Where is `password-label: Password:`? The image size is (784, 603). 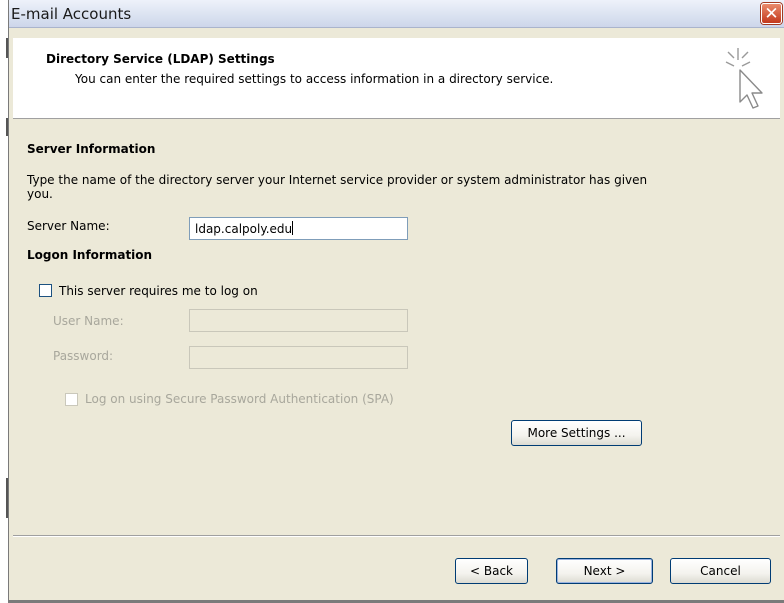 password-label: Password: is located at coordinates (83, 356).